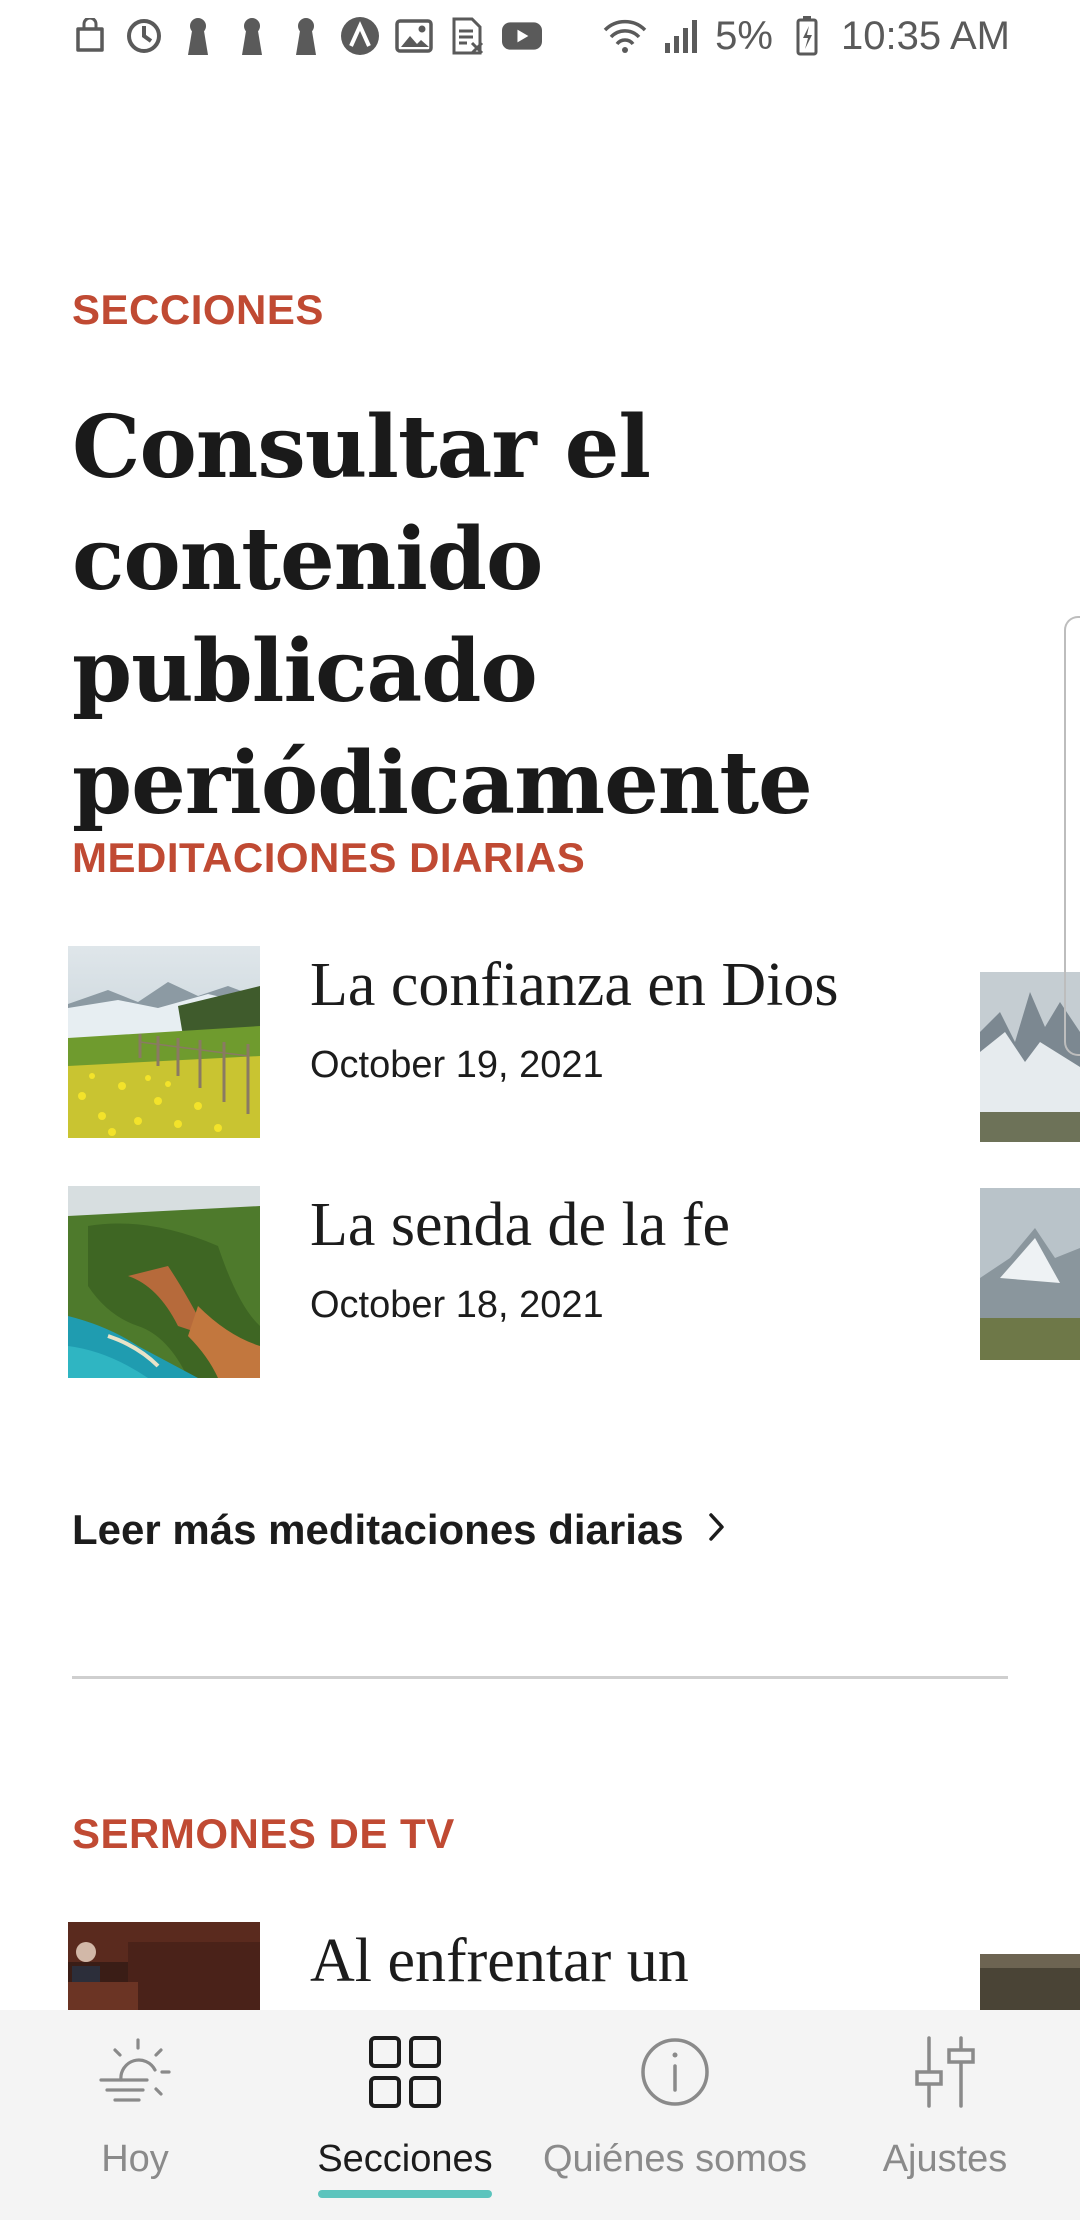 This screenshot has height=2220, width=1080. What do you see at coordinates (468, 36) in the screenshot?
I see `sim-card-icon` at bounding box center [468, 36].